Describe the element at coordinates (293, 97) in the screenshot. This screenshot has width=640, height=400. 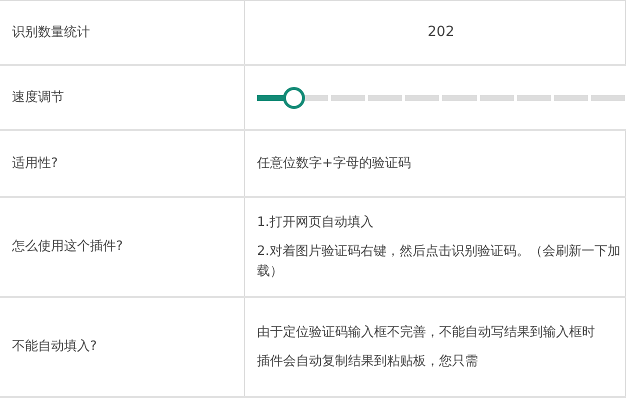
I see `slider-thumb` at that location.